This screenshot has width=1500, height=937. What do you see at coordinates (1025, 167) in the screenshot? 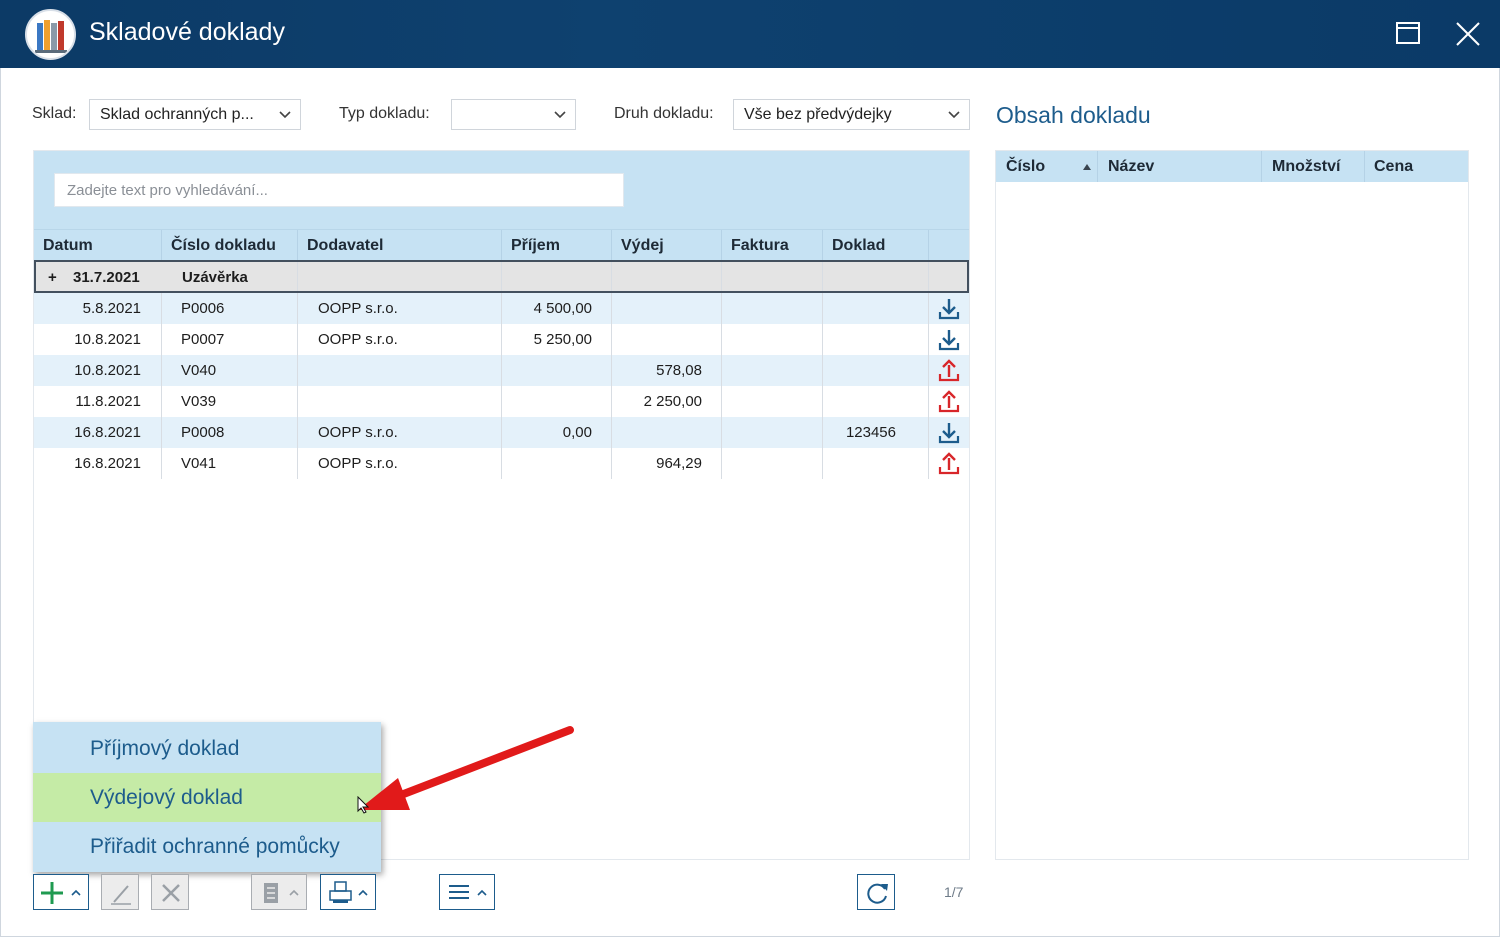
I see `col-cislo: Číslo` at bounding box center [1025, 167].